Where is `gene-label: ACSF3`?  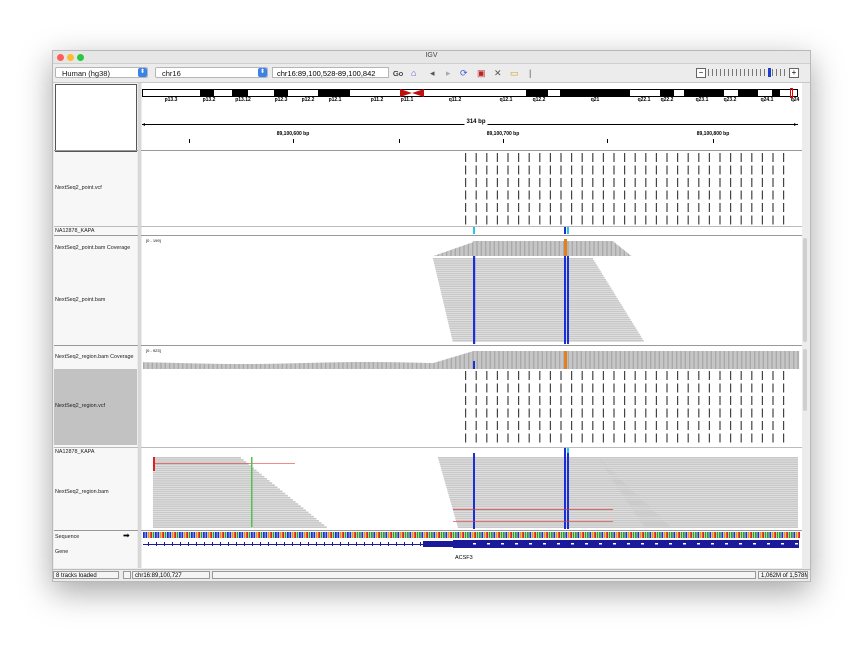 gene-label: ACSF3 is located at coordinates (464, 558).